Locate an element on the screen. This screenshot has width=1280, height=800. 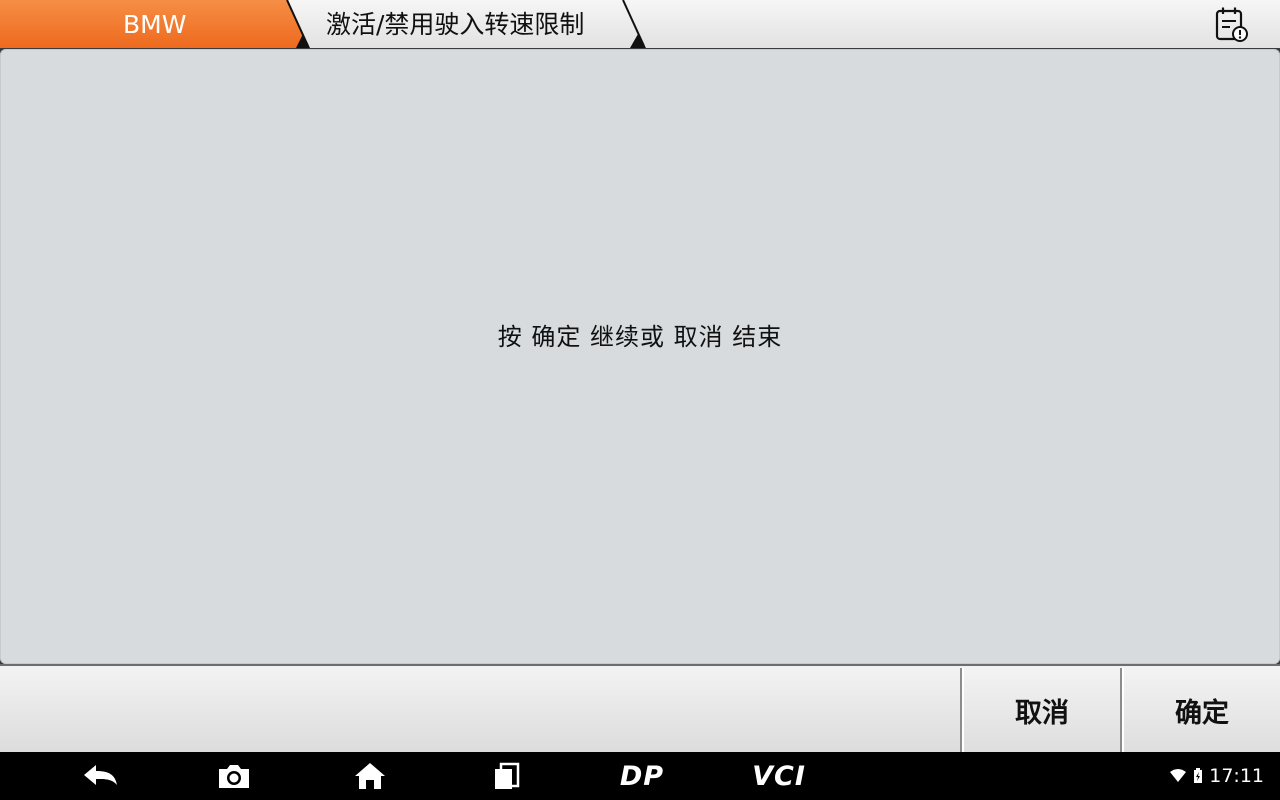
dp-button: DP is located at coordinates (642, 776).